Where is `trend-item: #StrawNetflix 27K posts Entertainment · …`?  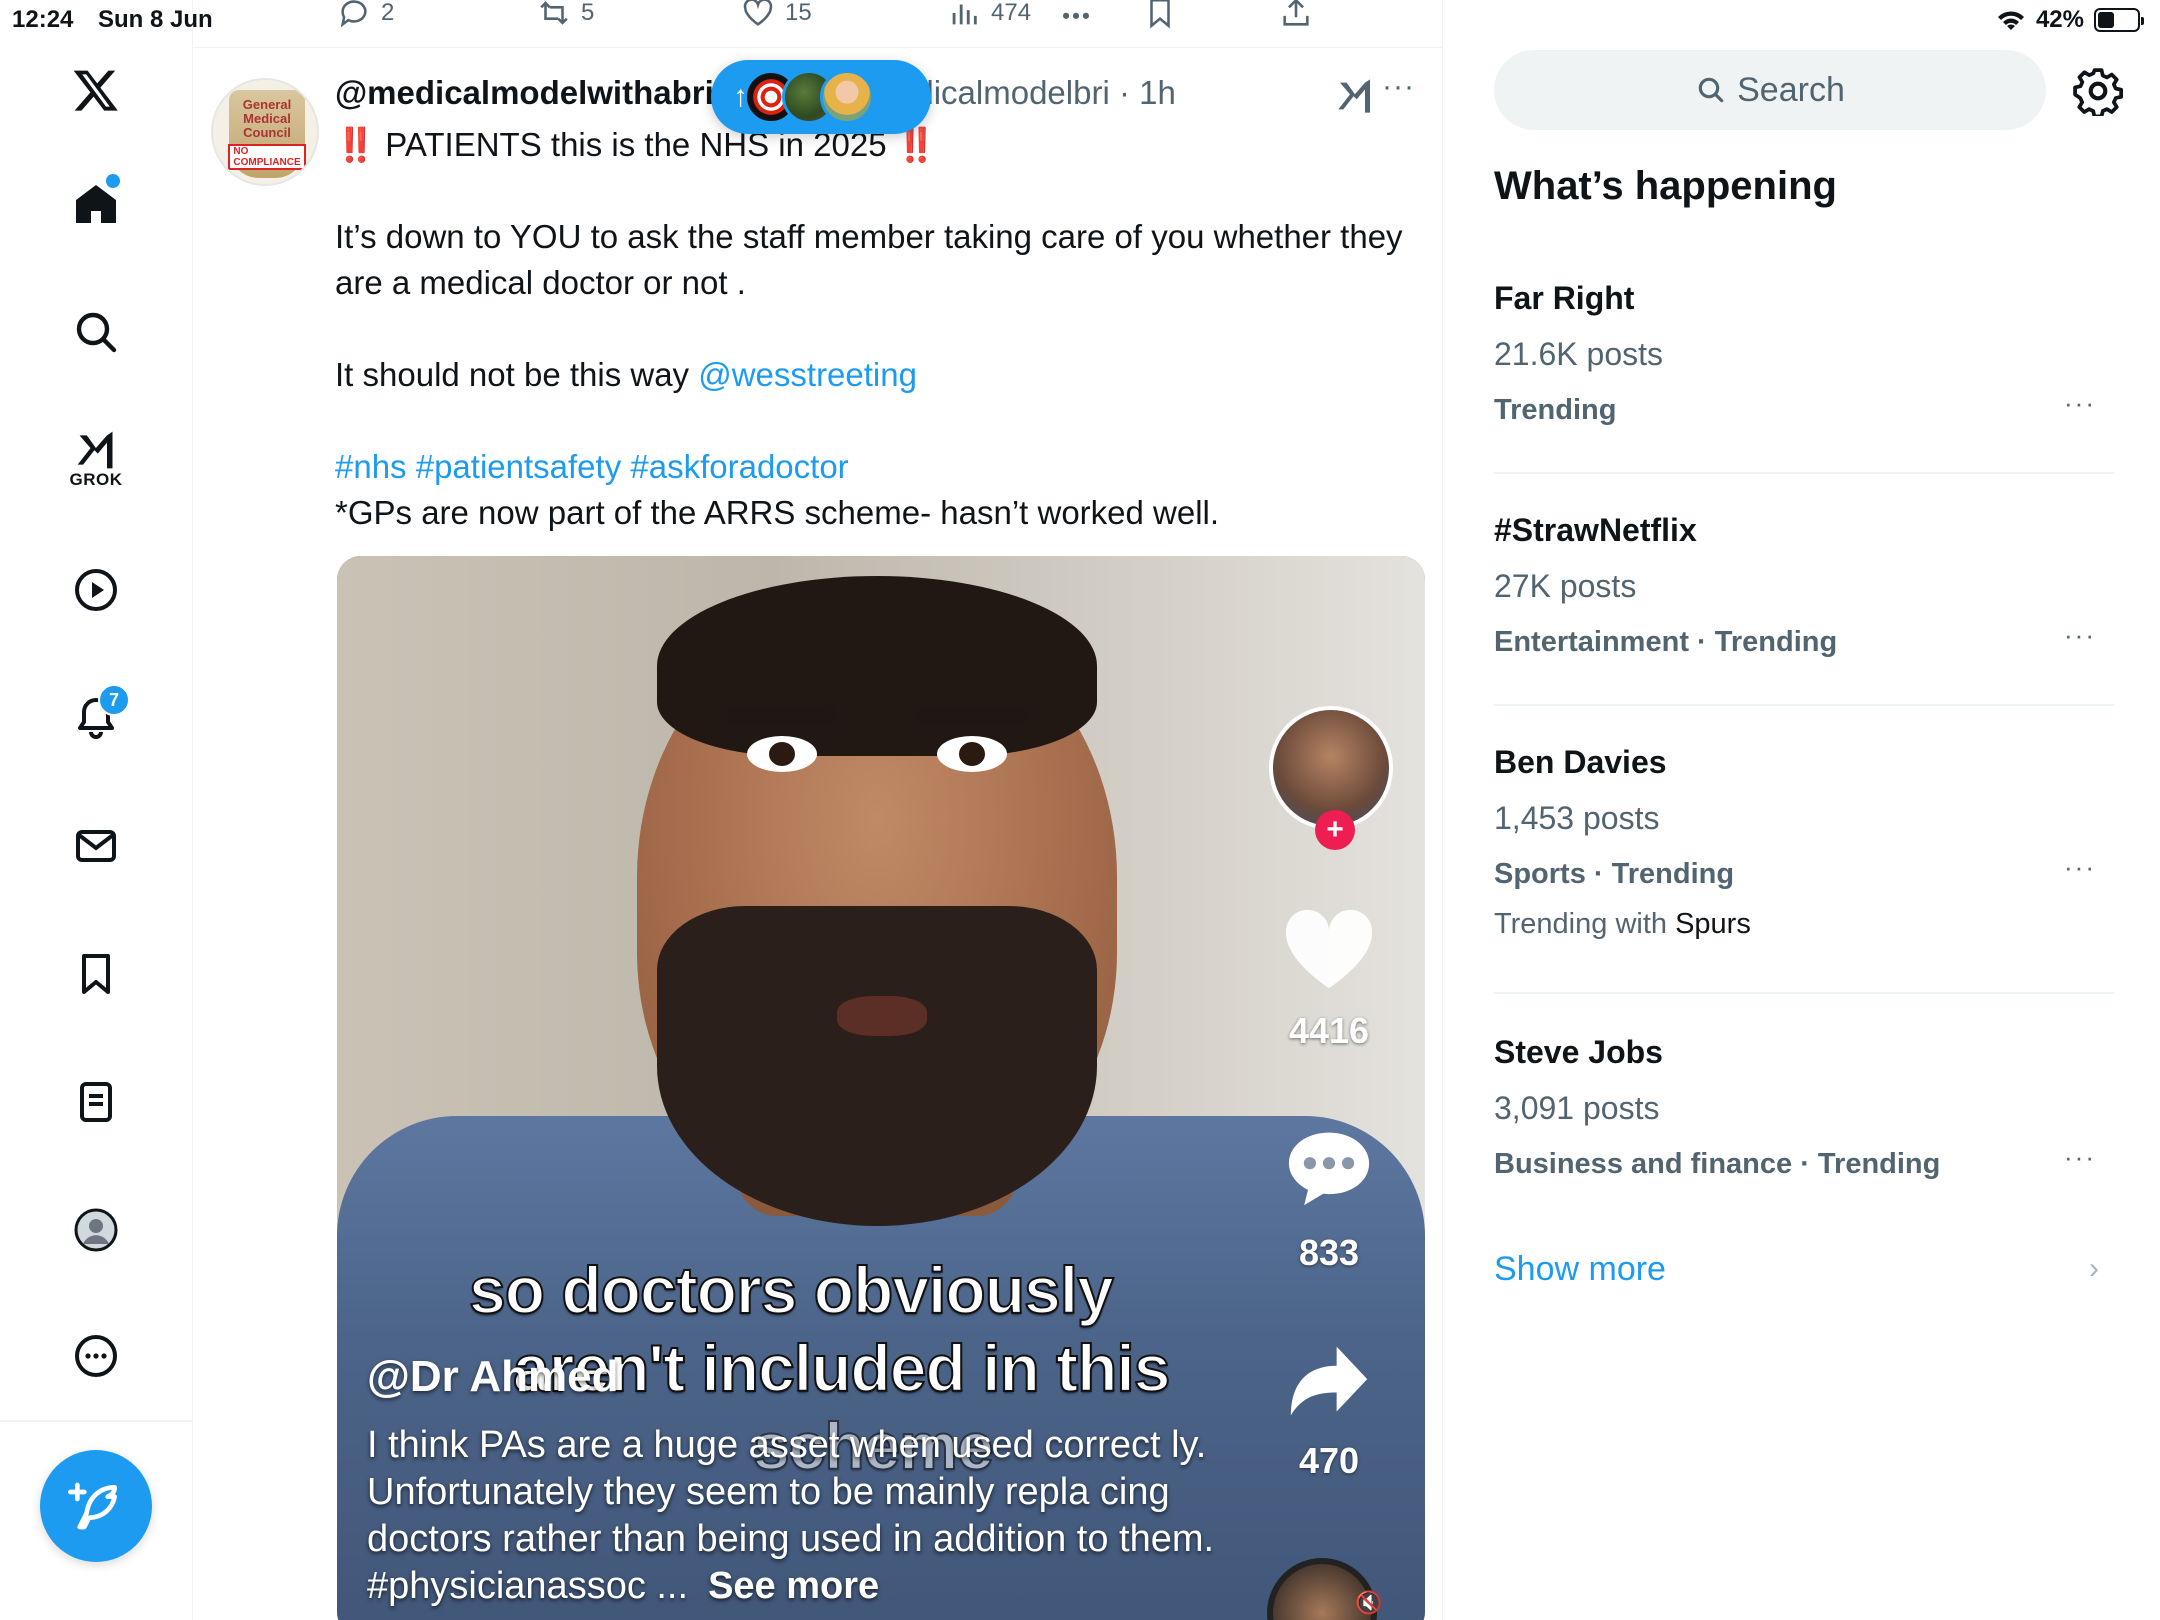 trend-item: #StrawNetflix 27K posts Entertainment · … is located at coordinates (1804, 586).